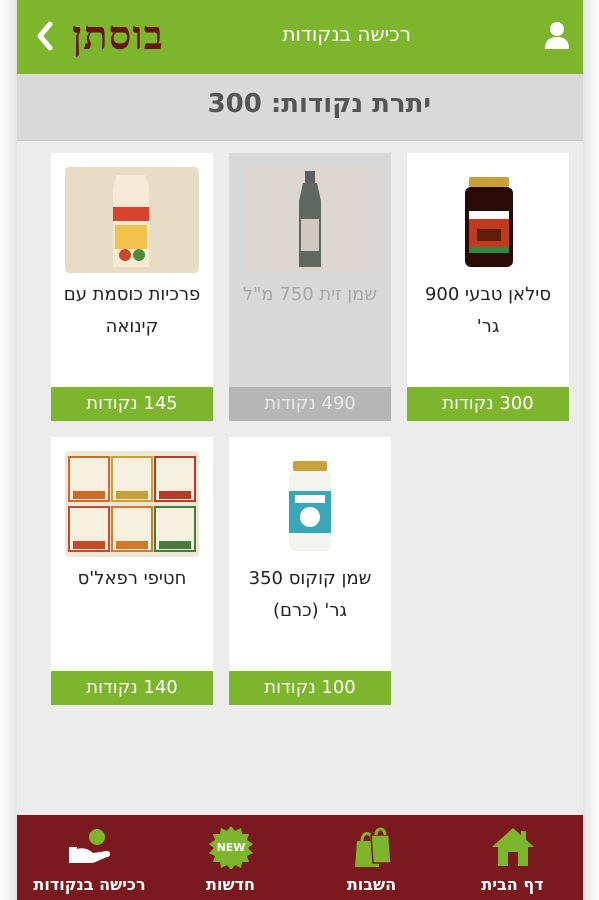  I want to click on nav-news-label: חדשות, so click(230, 884).